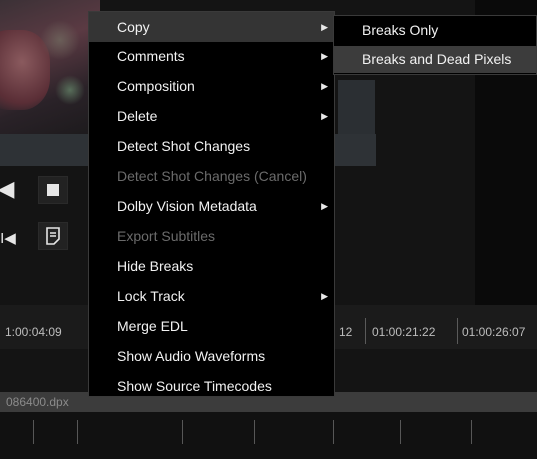 The width and height of the screenshot is (537, 459). I want to click on menu-item-comments: Comments ▶, so click(211, 56).